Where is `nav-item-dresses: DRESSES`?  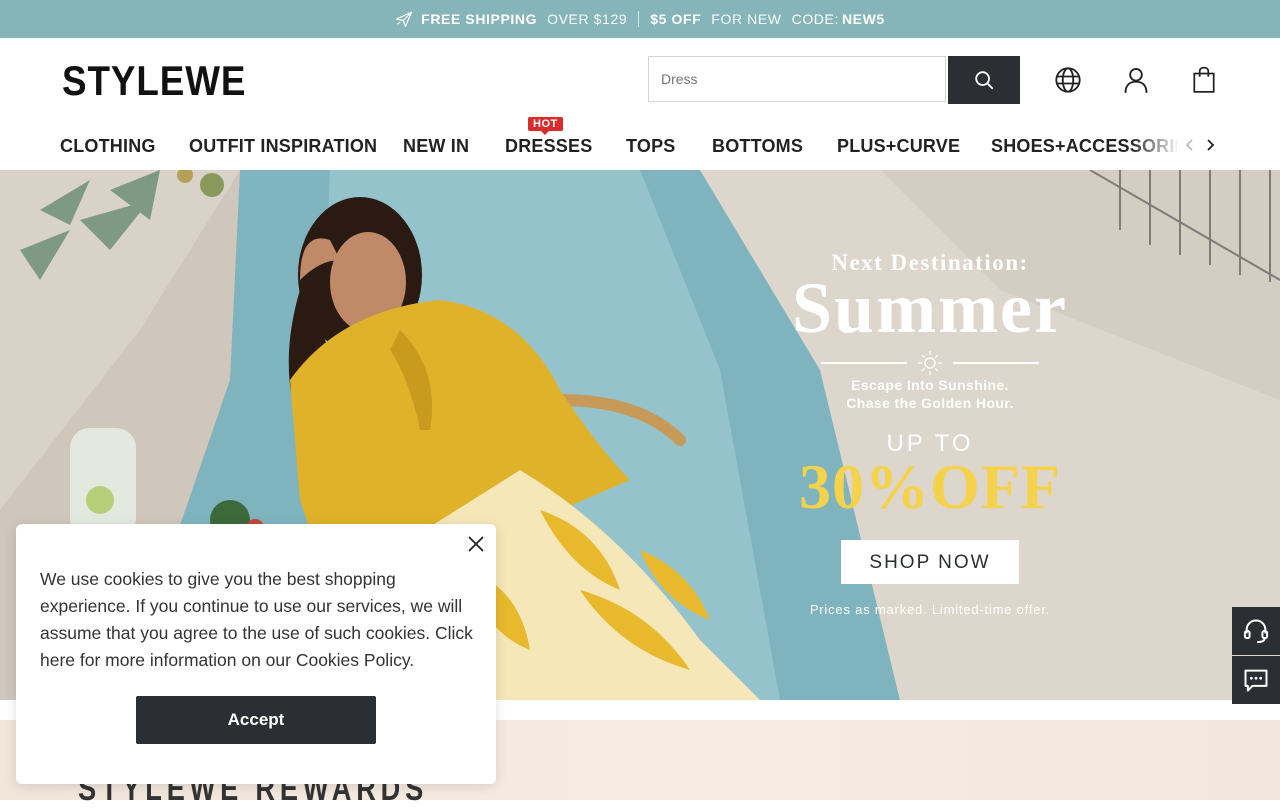
nav-item-dresses: DRESSES is located at coordinates (548, 146).